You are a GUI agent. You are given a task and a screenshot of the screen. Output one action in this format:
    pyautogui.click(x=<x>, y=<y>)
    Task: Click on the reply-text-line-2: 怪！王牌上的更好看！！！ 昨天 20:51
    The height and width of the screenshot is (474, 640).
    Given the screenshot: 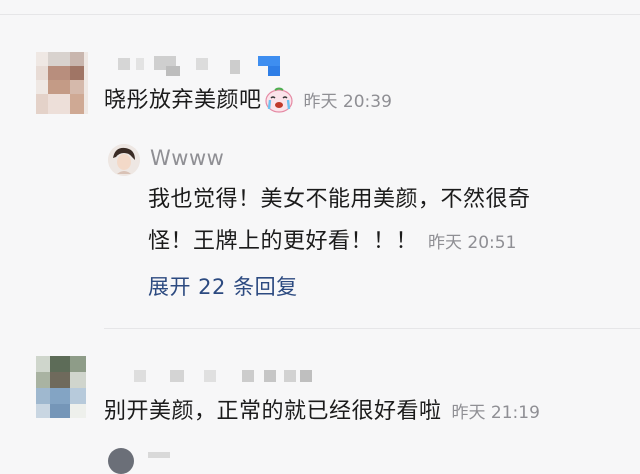 What is the action you would take?
    pyautogui.click(x=332, y=242)
    